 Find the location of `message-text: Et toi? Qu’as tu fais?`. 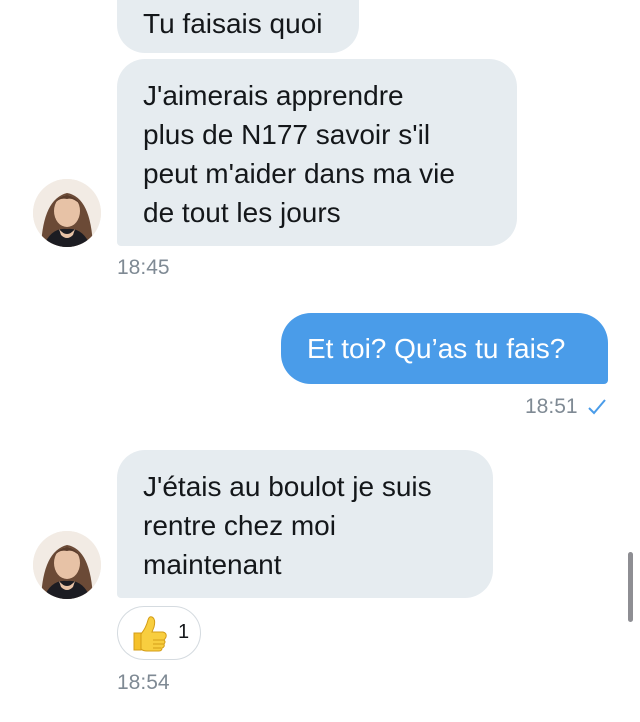

message-text: Et toi? Qu’as tu fais? is located at coordinates (436, 348).